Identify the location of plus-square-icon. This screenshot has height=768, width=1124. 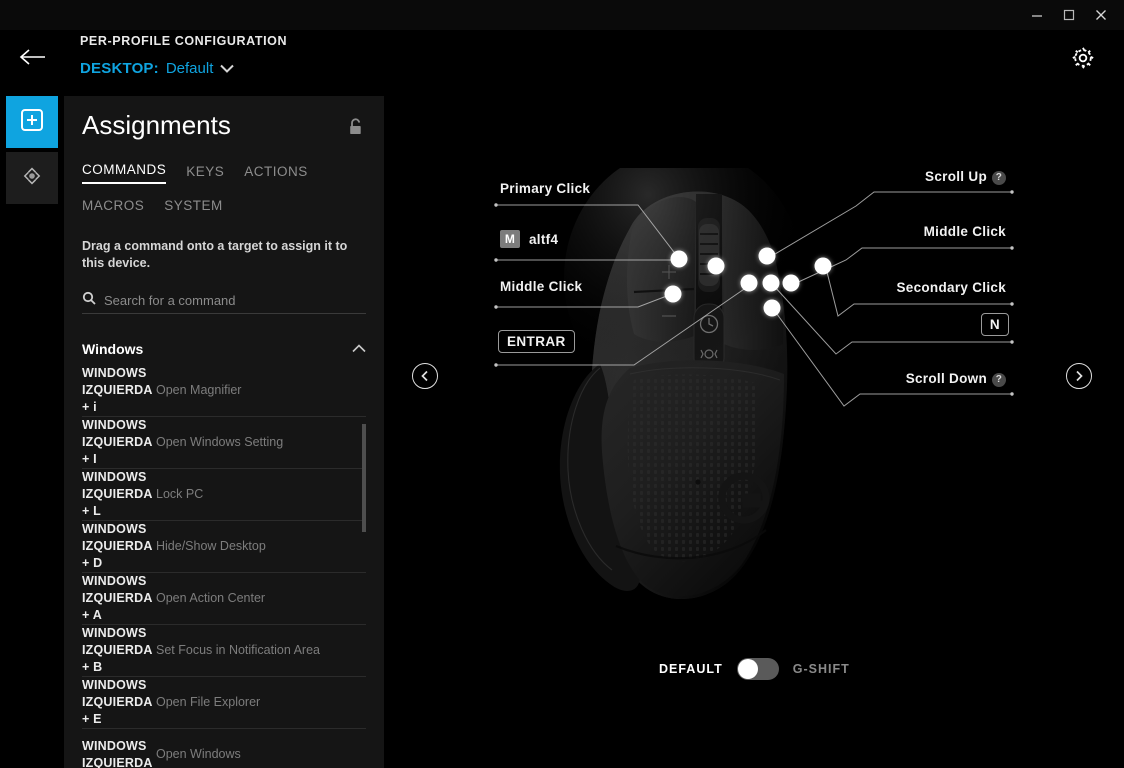
(32, 122).